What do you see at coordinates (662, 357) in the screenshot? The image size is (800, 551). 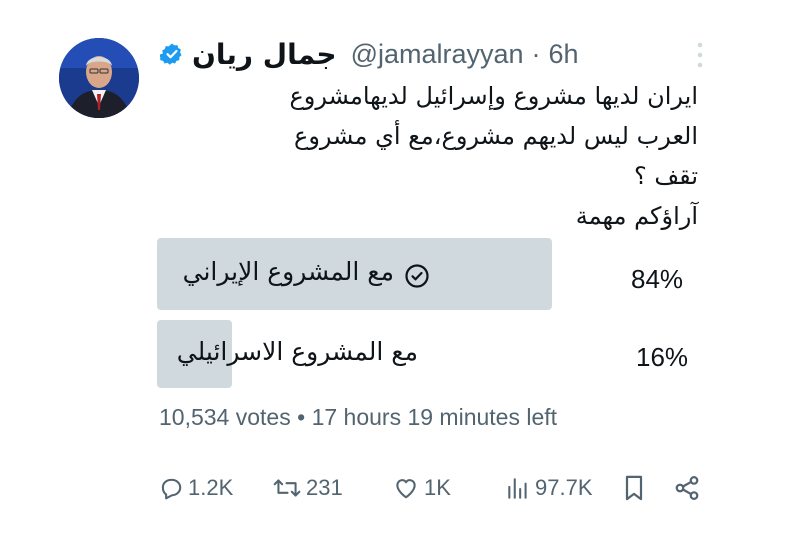 I see `poll-option-percent: 16%` at bounding box center [662, 357].